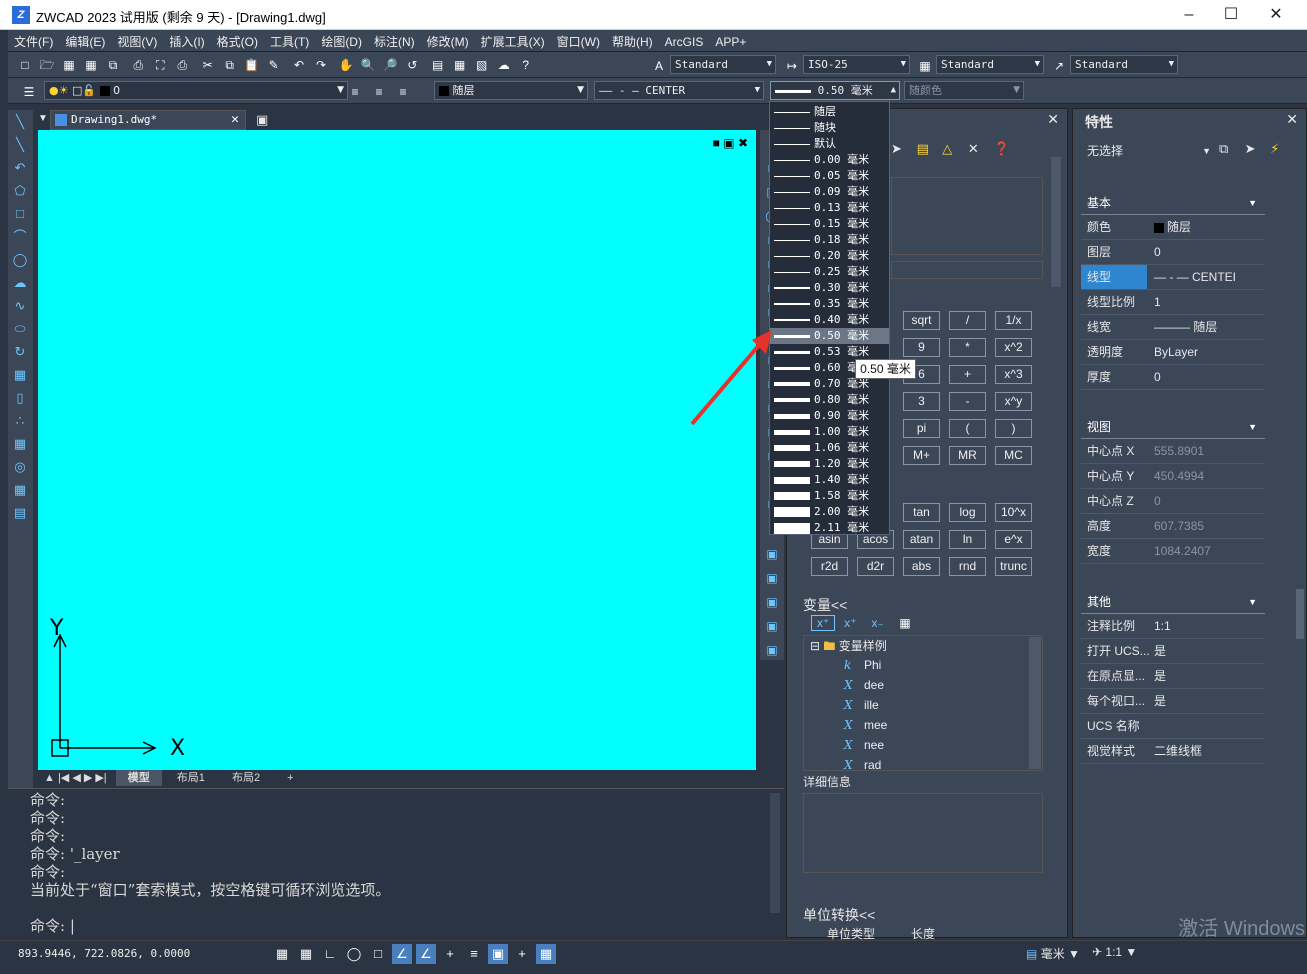  I want to click on tab-layout2: 布局2, so click(246, 778).